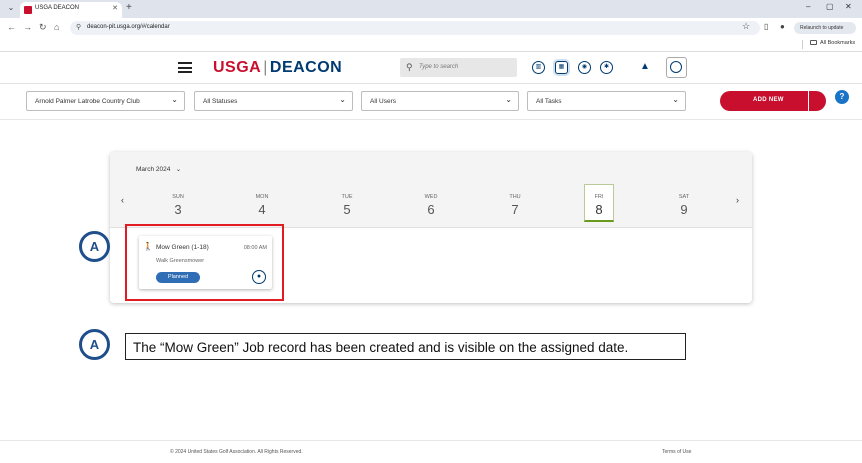 The width and height of the screenshot is (862, 463). What do you see at coordinates (676, 452) in the screenshot?
I see `terms-of-use-link: Terms of Use` at bounding box center [676, 452].